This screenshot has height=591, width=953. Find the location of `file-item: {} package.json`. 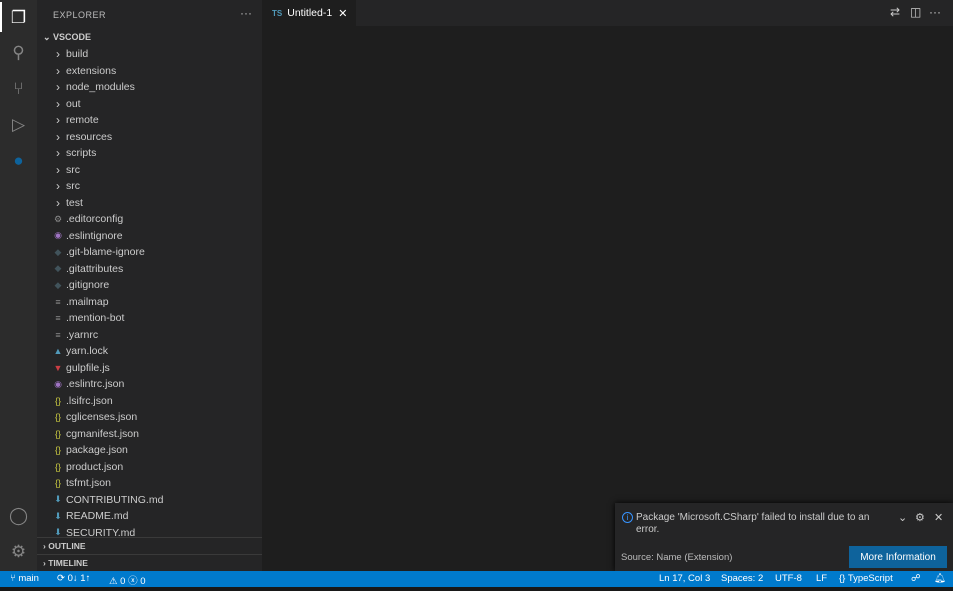

file-item: {} package.json is located at coordinates (149, 450).